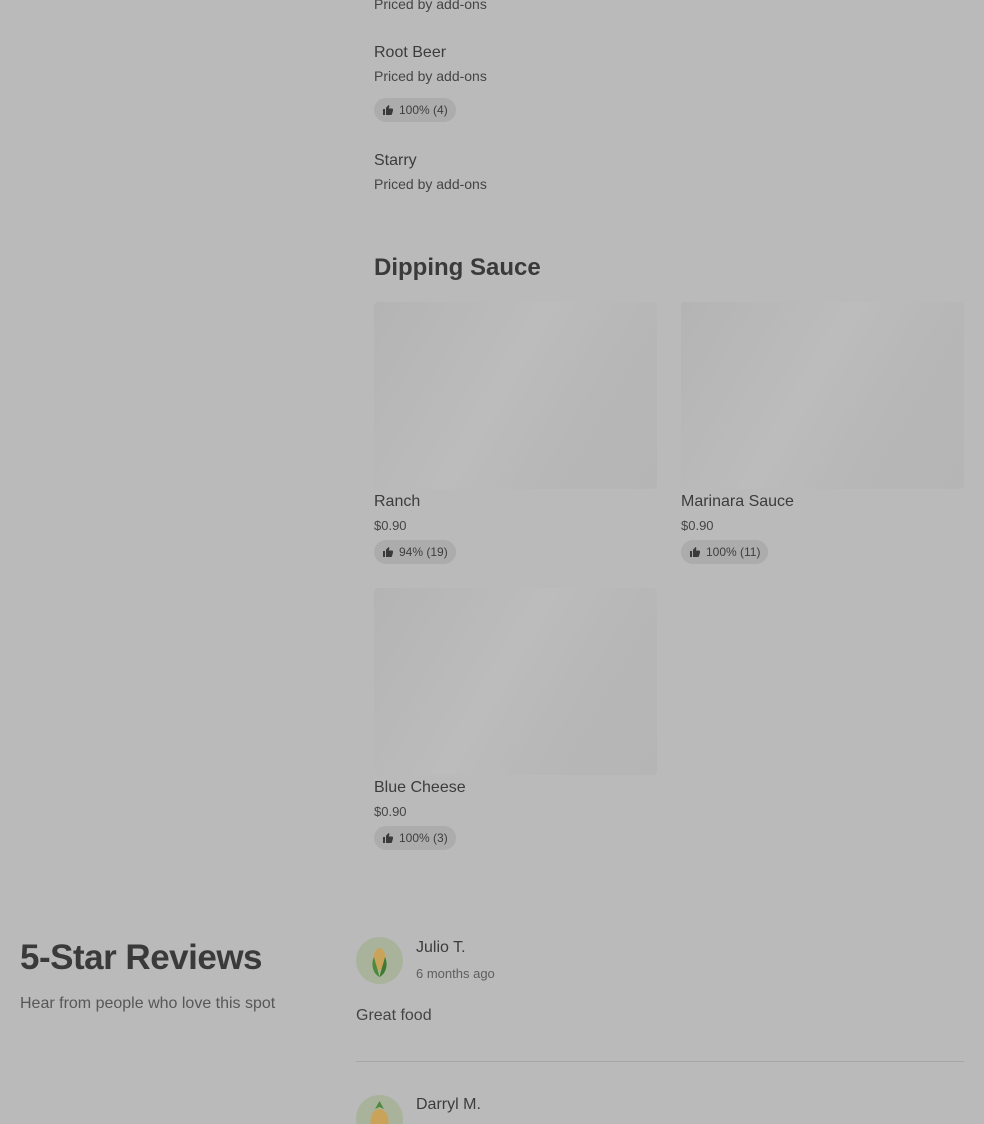  What do you see at coordinates (410, 52) in the screenshot?
I see `item-name: Root Beer` at bounding box center [410, 52].